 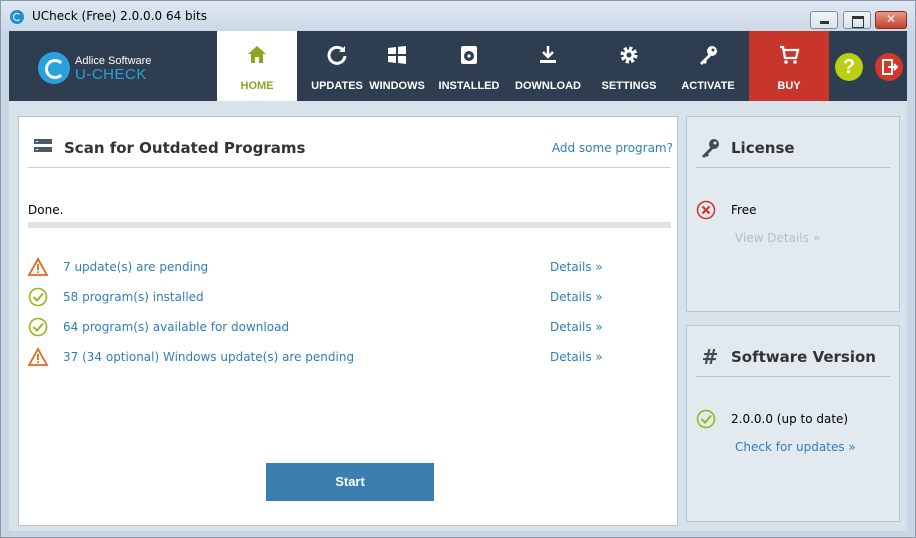 I want to click on refresh-icon, so click(x=337, y=55).